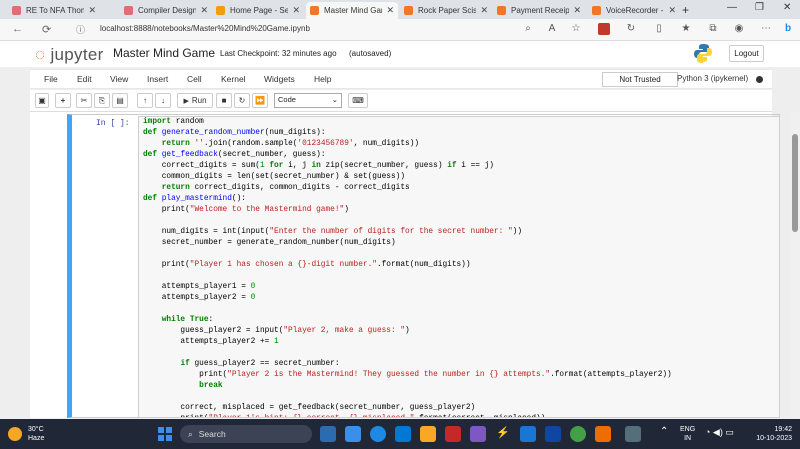  Describe the element at coordinates (428, 434) in the screenshot. I see `folder-icon` at that location.